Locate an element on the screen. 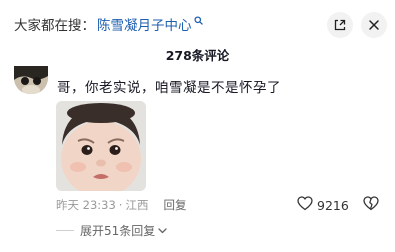  avatar is located at coordinates (31, 80).